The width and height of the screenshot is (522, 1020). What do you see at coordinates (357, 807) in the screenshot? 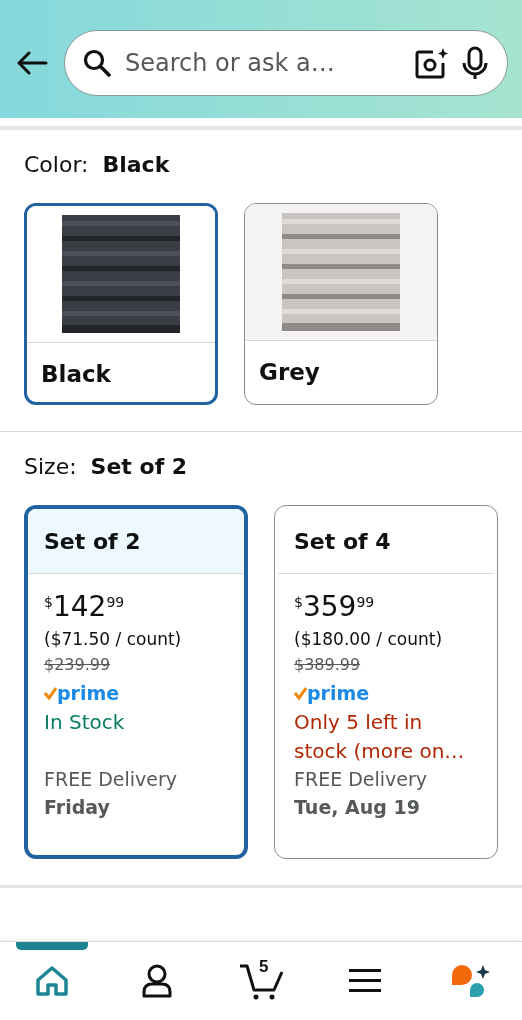
I see `delivery-date: Tue, Aug 19` at bounding box center [357, 807].